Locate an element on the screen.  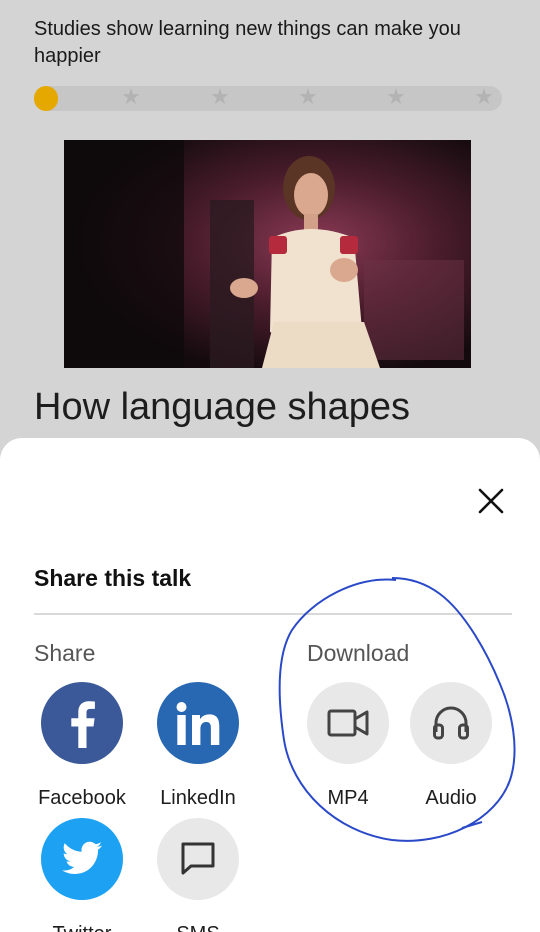
share-twitter-button: Twitter is located at coordinates (82, 875).